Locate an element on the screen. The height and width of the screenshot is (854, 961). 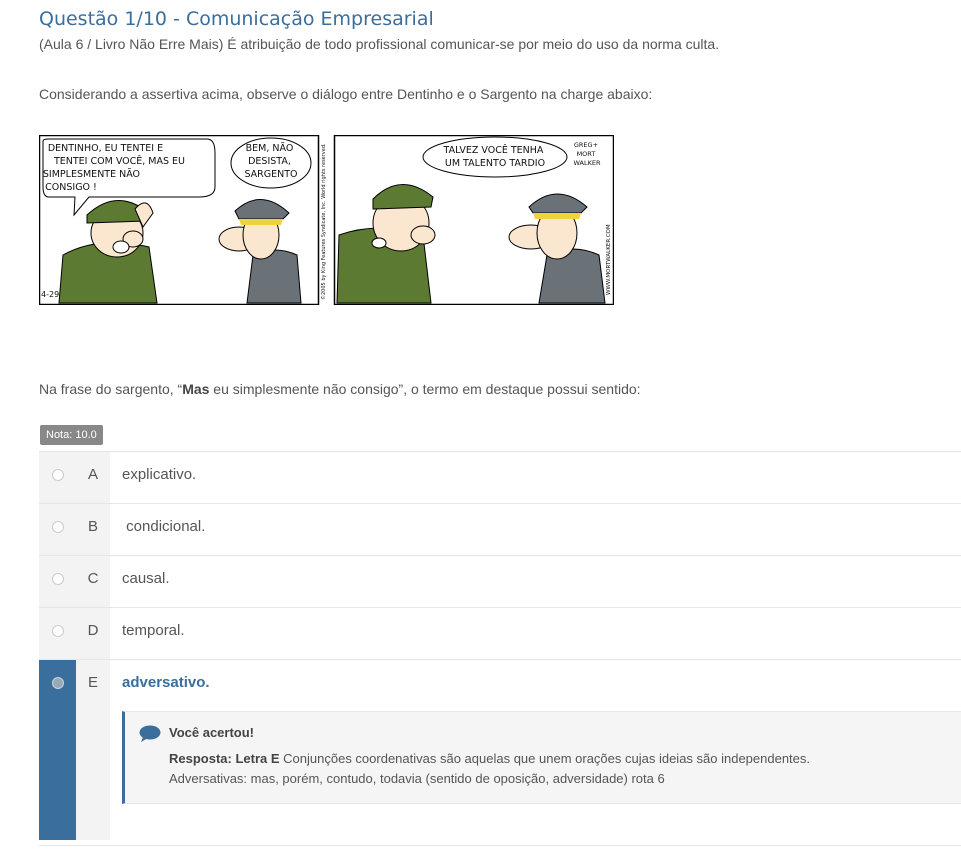
comic-text-line: DENTINHO, EU TENTEI E is located at coordinates (105, 148).